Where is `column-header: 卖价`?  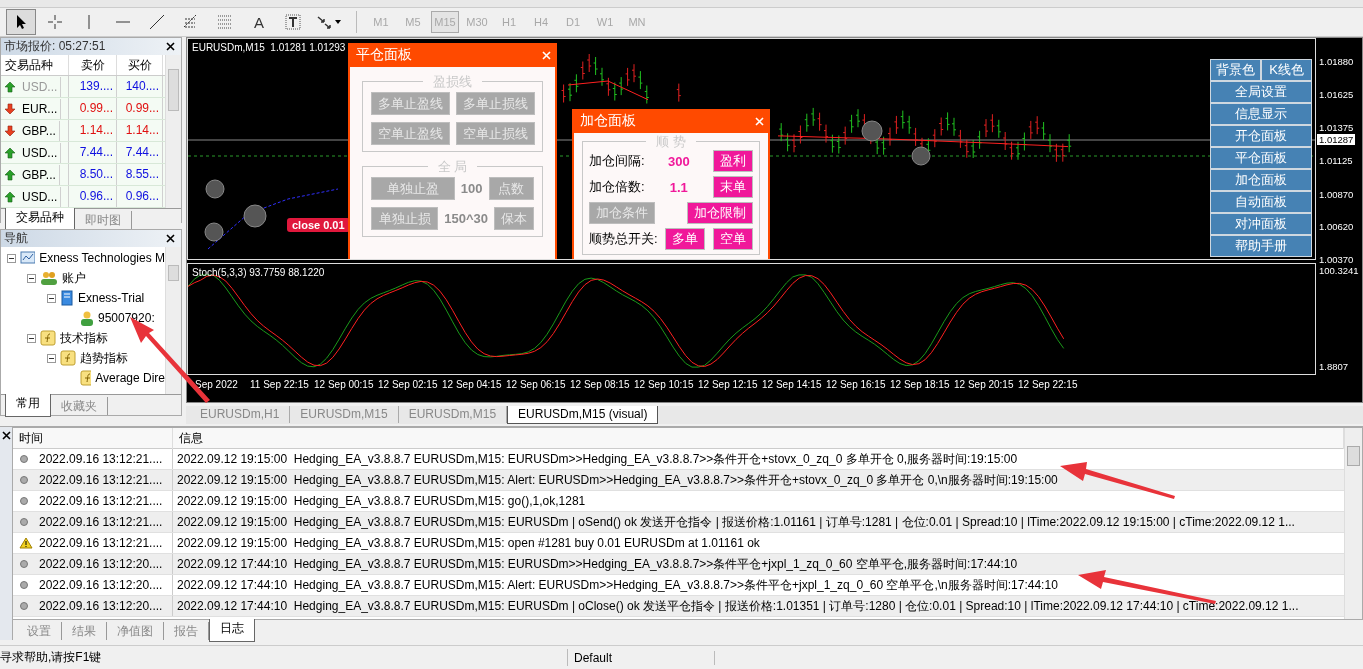 column-header: 卖价 is located at coordinates (93, 65).